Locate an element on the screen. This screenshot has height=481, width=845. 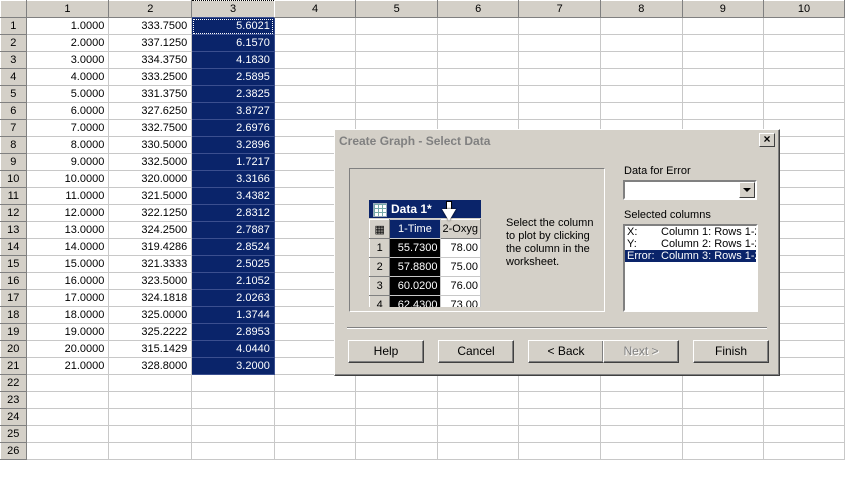
cell: 2.1052 is located at coordinates (233, 281).